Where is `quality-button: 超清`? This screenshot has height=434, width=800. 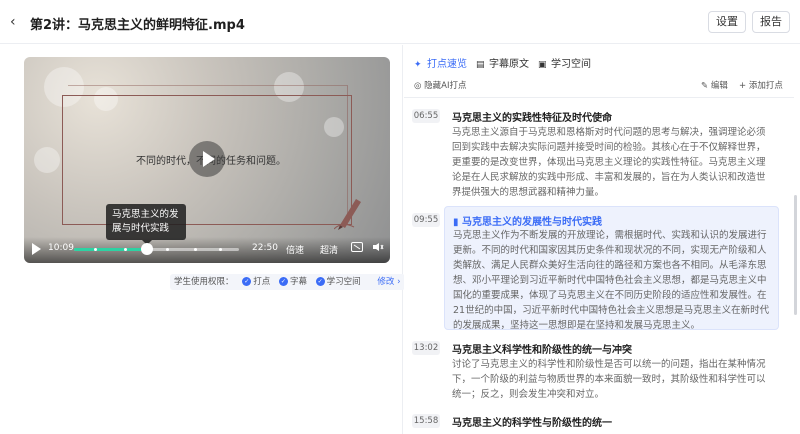 quality-button: 超清 is located at coordinates (329, 249).